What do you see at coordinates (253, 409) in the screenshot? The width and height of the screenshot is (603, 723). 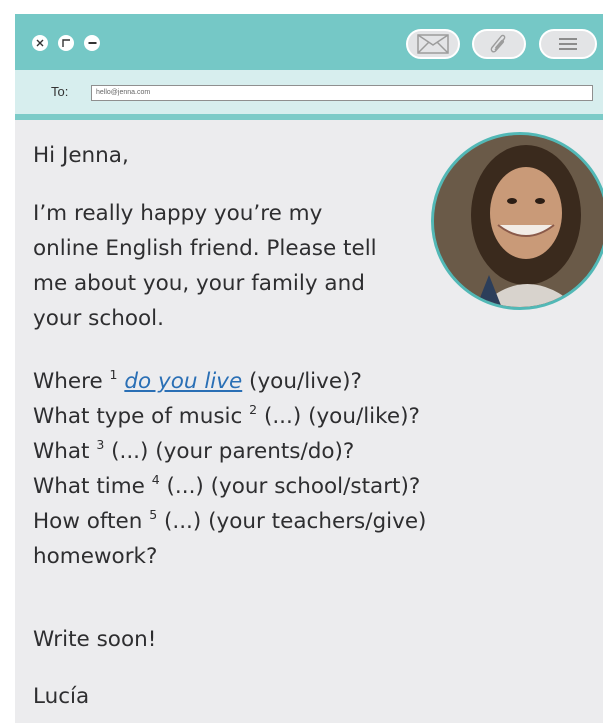 I see `question-number: 2` at bounding box center [253, 409].